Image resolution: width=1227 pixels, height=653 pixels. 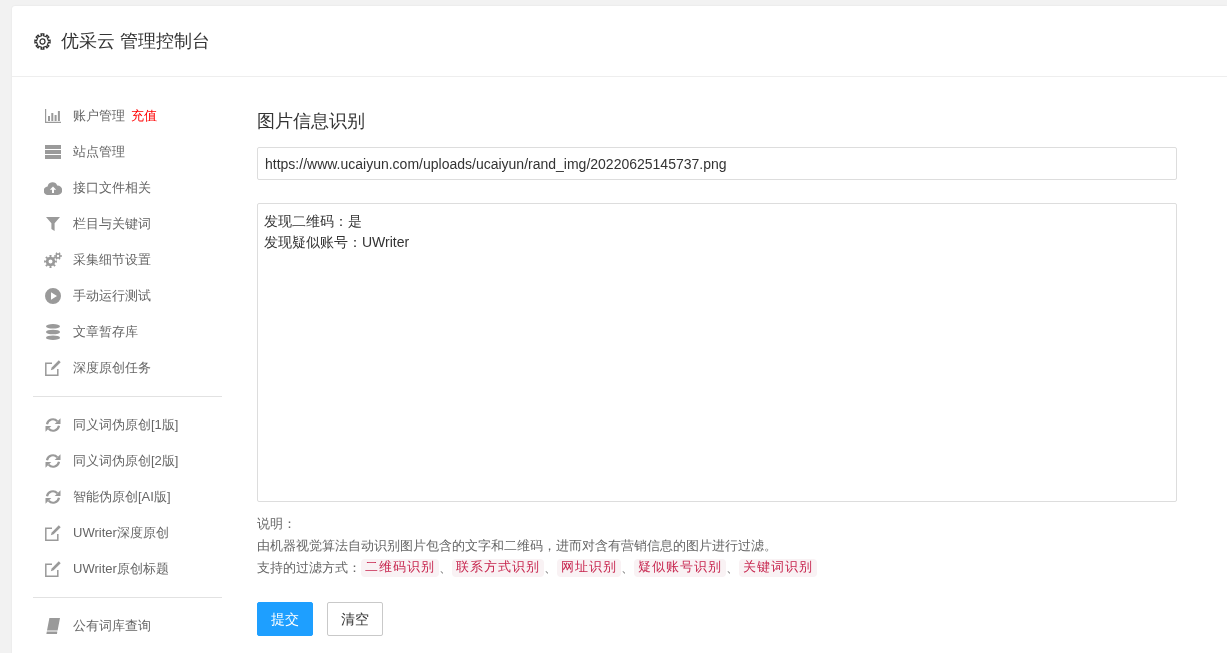 I want to click on gears-icon, so click(x=53, y=260).